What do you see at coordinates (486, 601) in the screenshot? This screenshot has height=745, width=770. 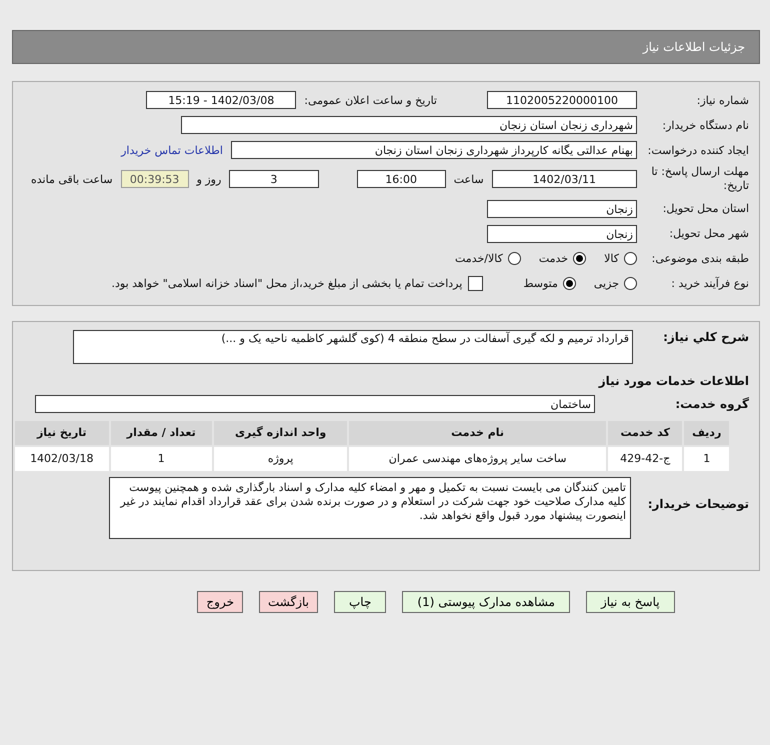 I see `action-button: مشاهده مدارک پیوستی (1)` at bounding box center [486, 601].